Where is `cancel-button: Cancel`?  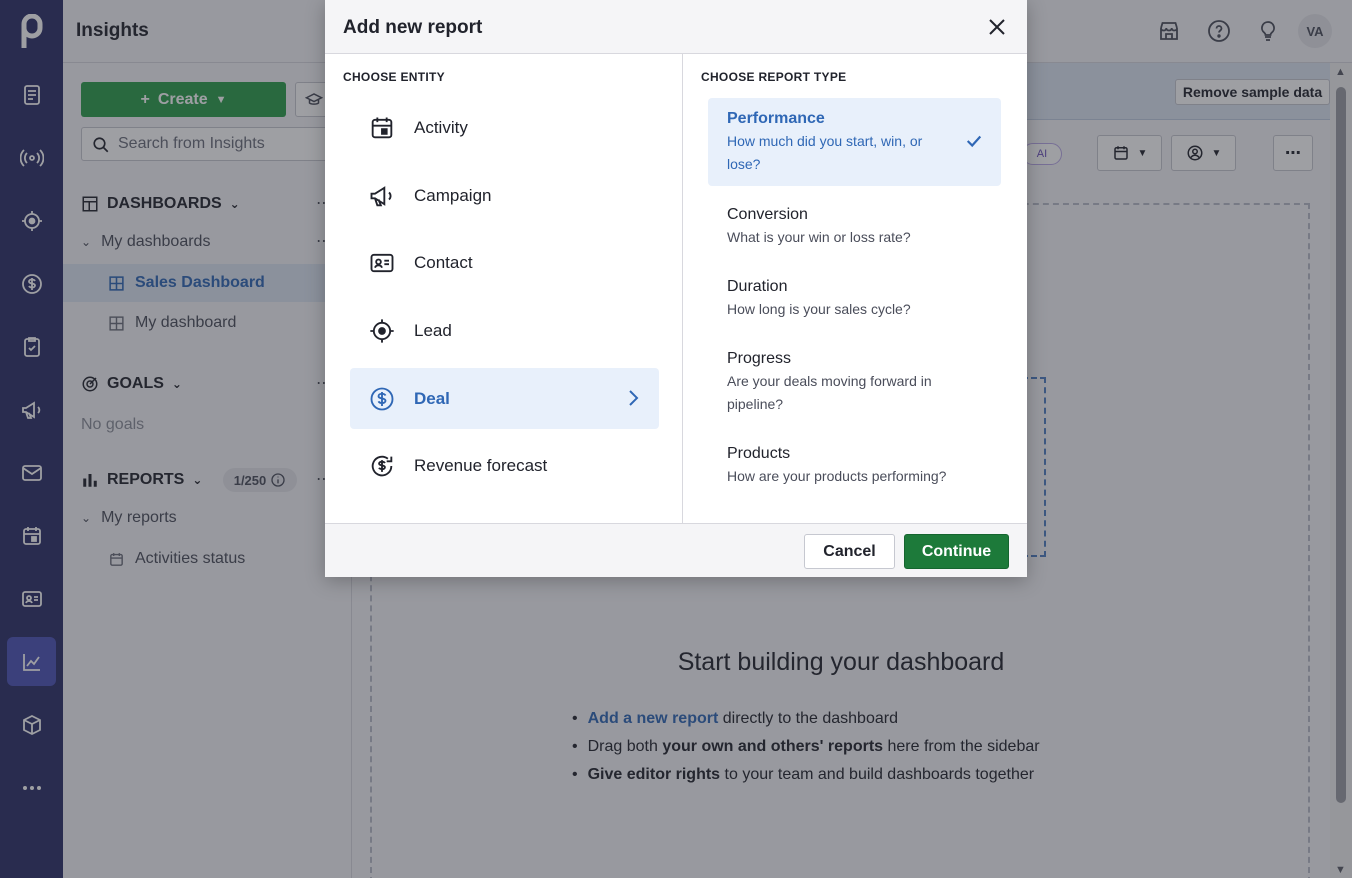 cancel-button: Cancel is located at coordinates (849, 551).